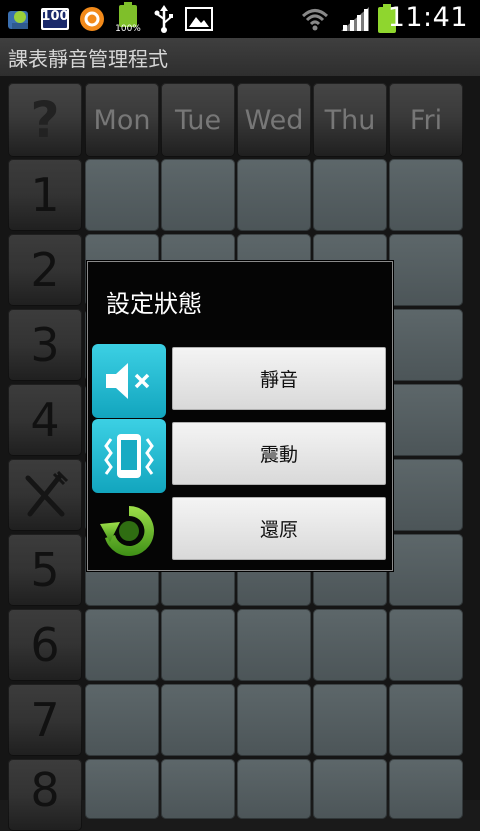 This screenshot has width=480, height=831. What do you see at coordinates (426, 120) in the screenshot?
I see `day-header-fri: Fri` at bounding box center [426, 120].